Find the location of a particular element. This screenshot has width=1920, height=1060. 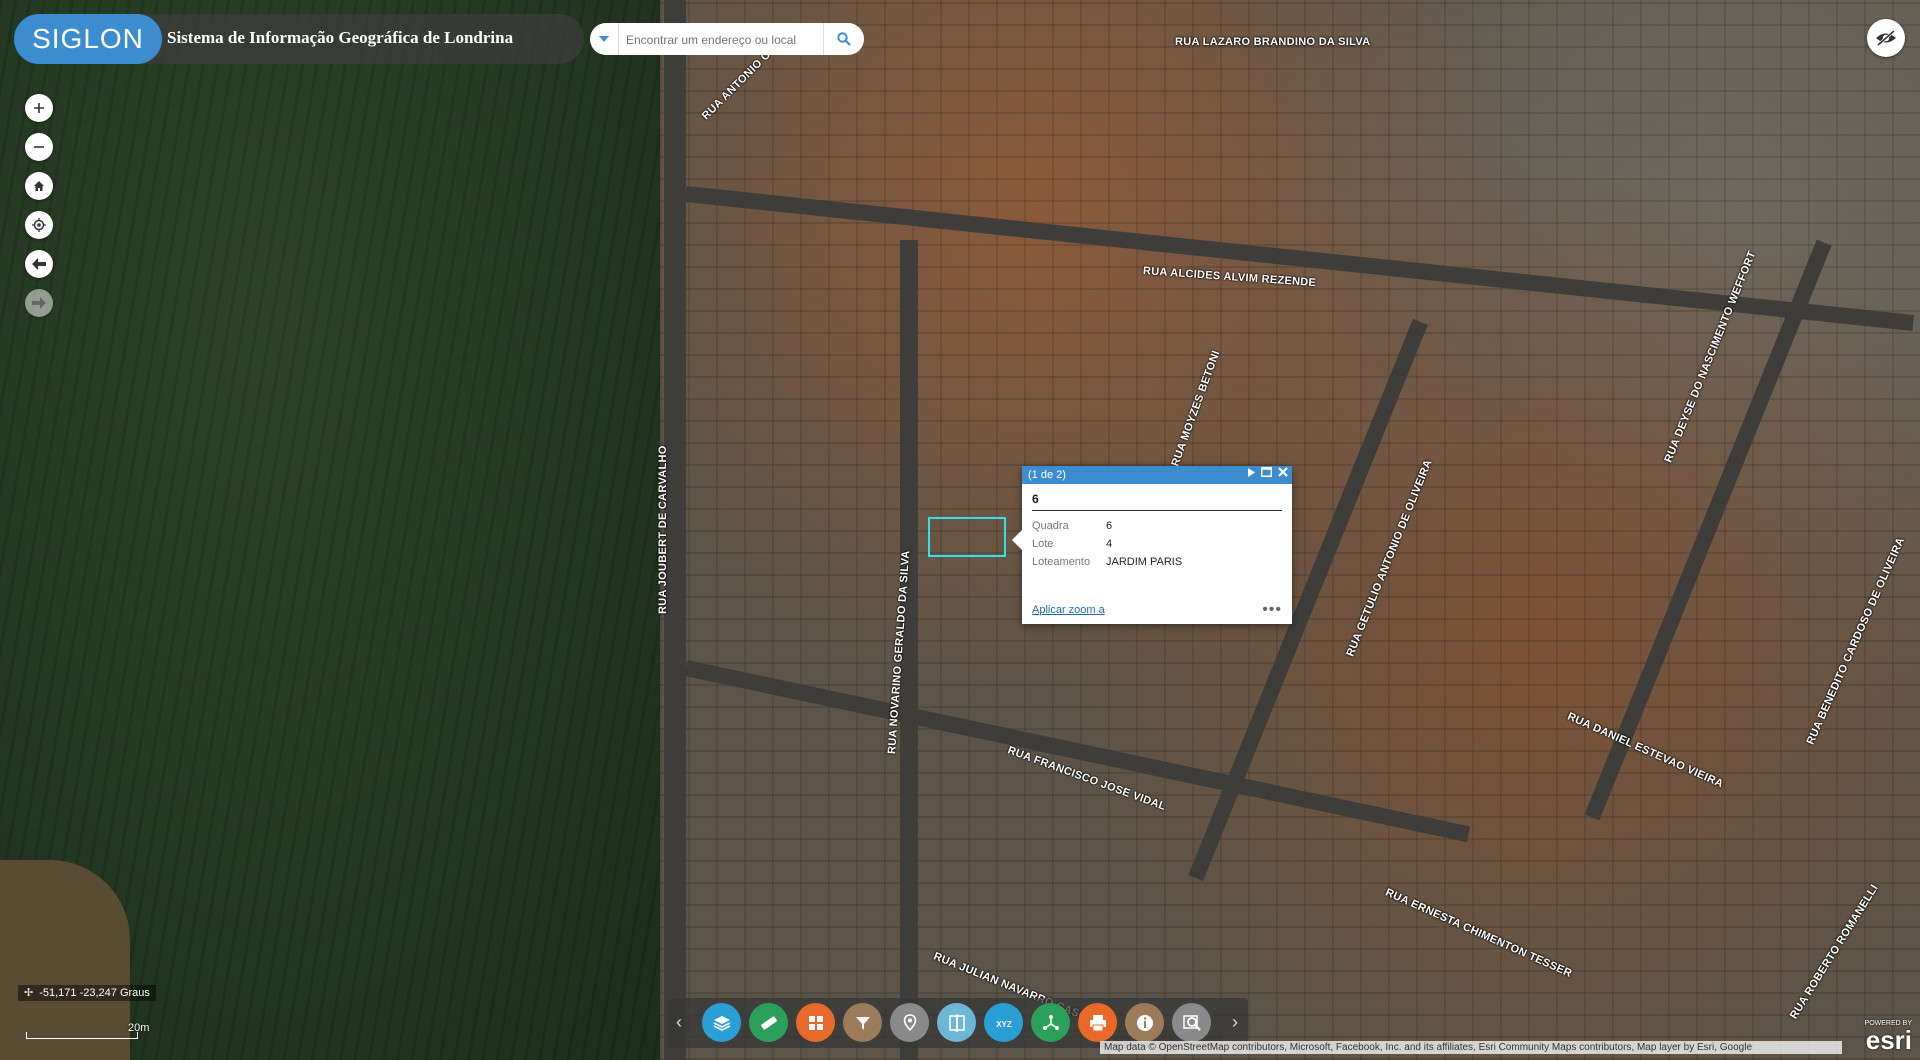

arrow-right-icon is located at coordinates (39, 303).